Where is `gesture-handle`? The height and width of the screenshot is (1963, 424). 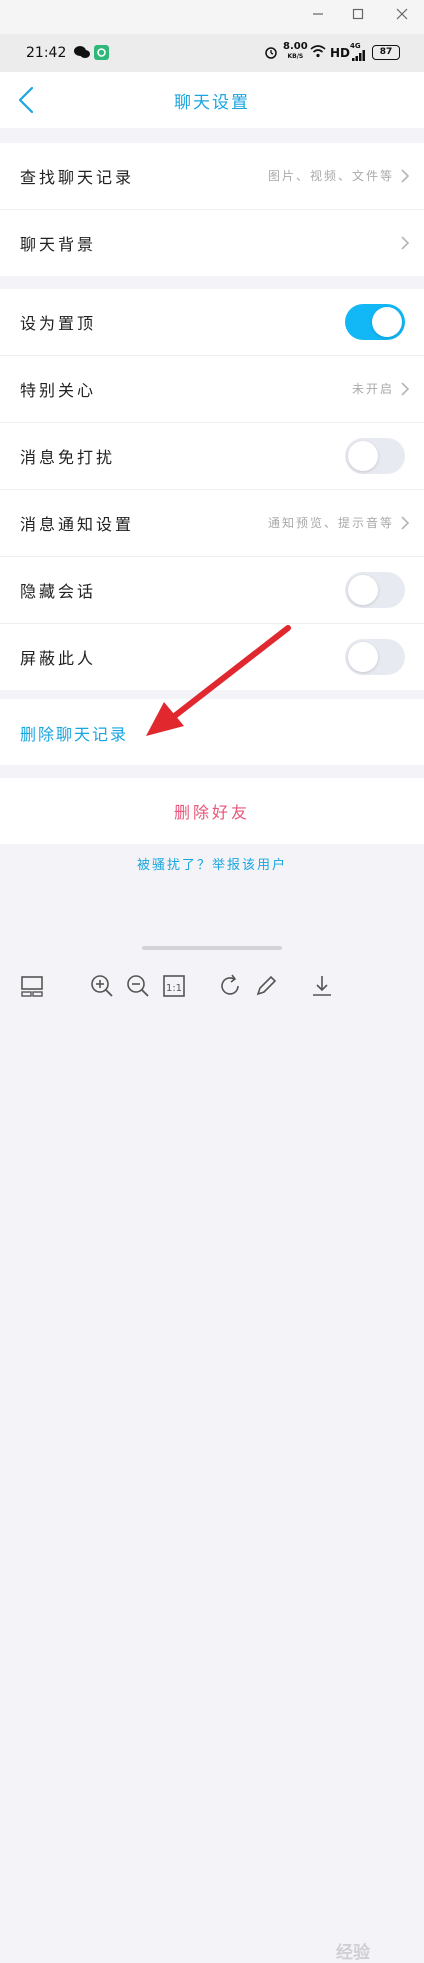
gesture-handle is located at coordinates (212, 948).